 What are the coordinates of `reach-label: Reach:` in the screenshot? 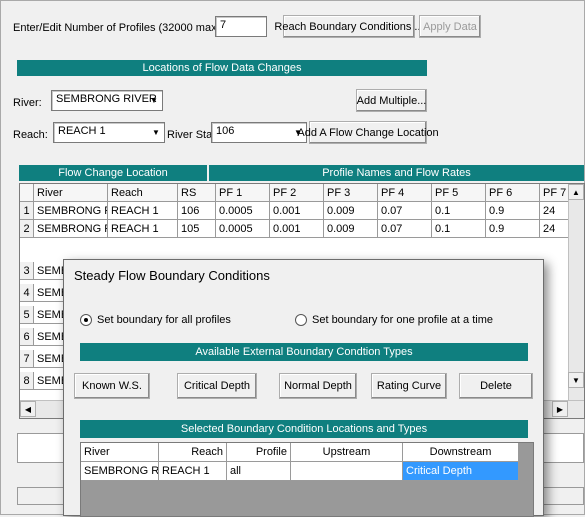 It's located at (30, 135).